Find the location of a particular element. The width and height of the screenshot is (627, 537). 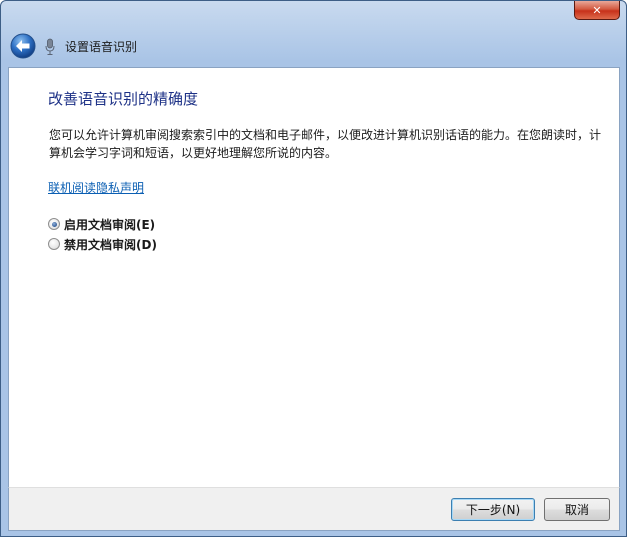

radio-button is located at coordinates (54, 244).